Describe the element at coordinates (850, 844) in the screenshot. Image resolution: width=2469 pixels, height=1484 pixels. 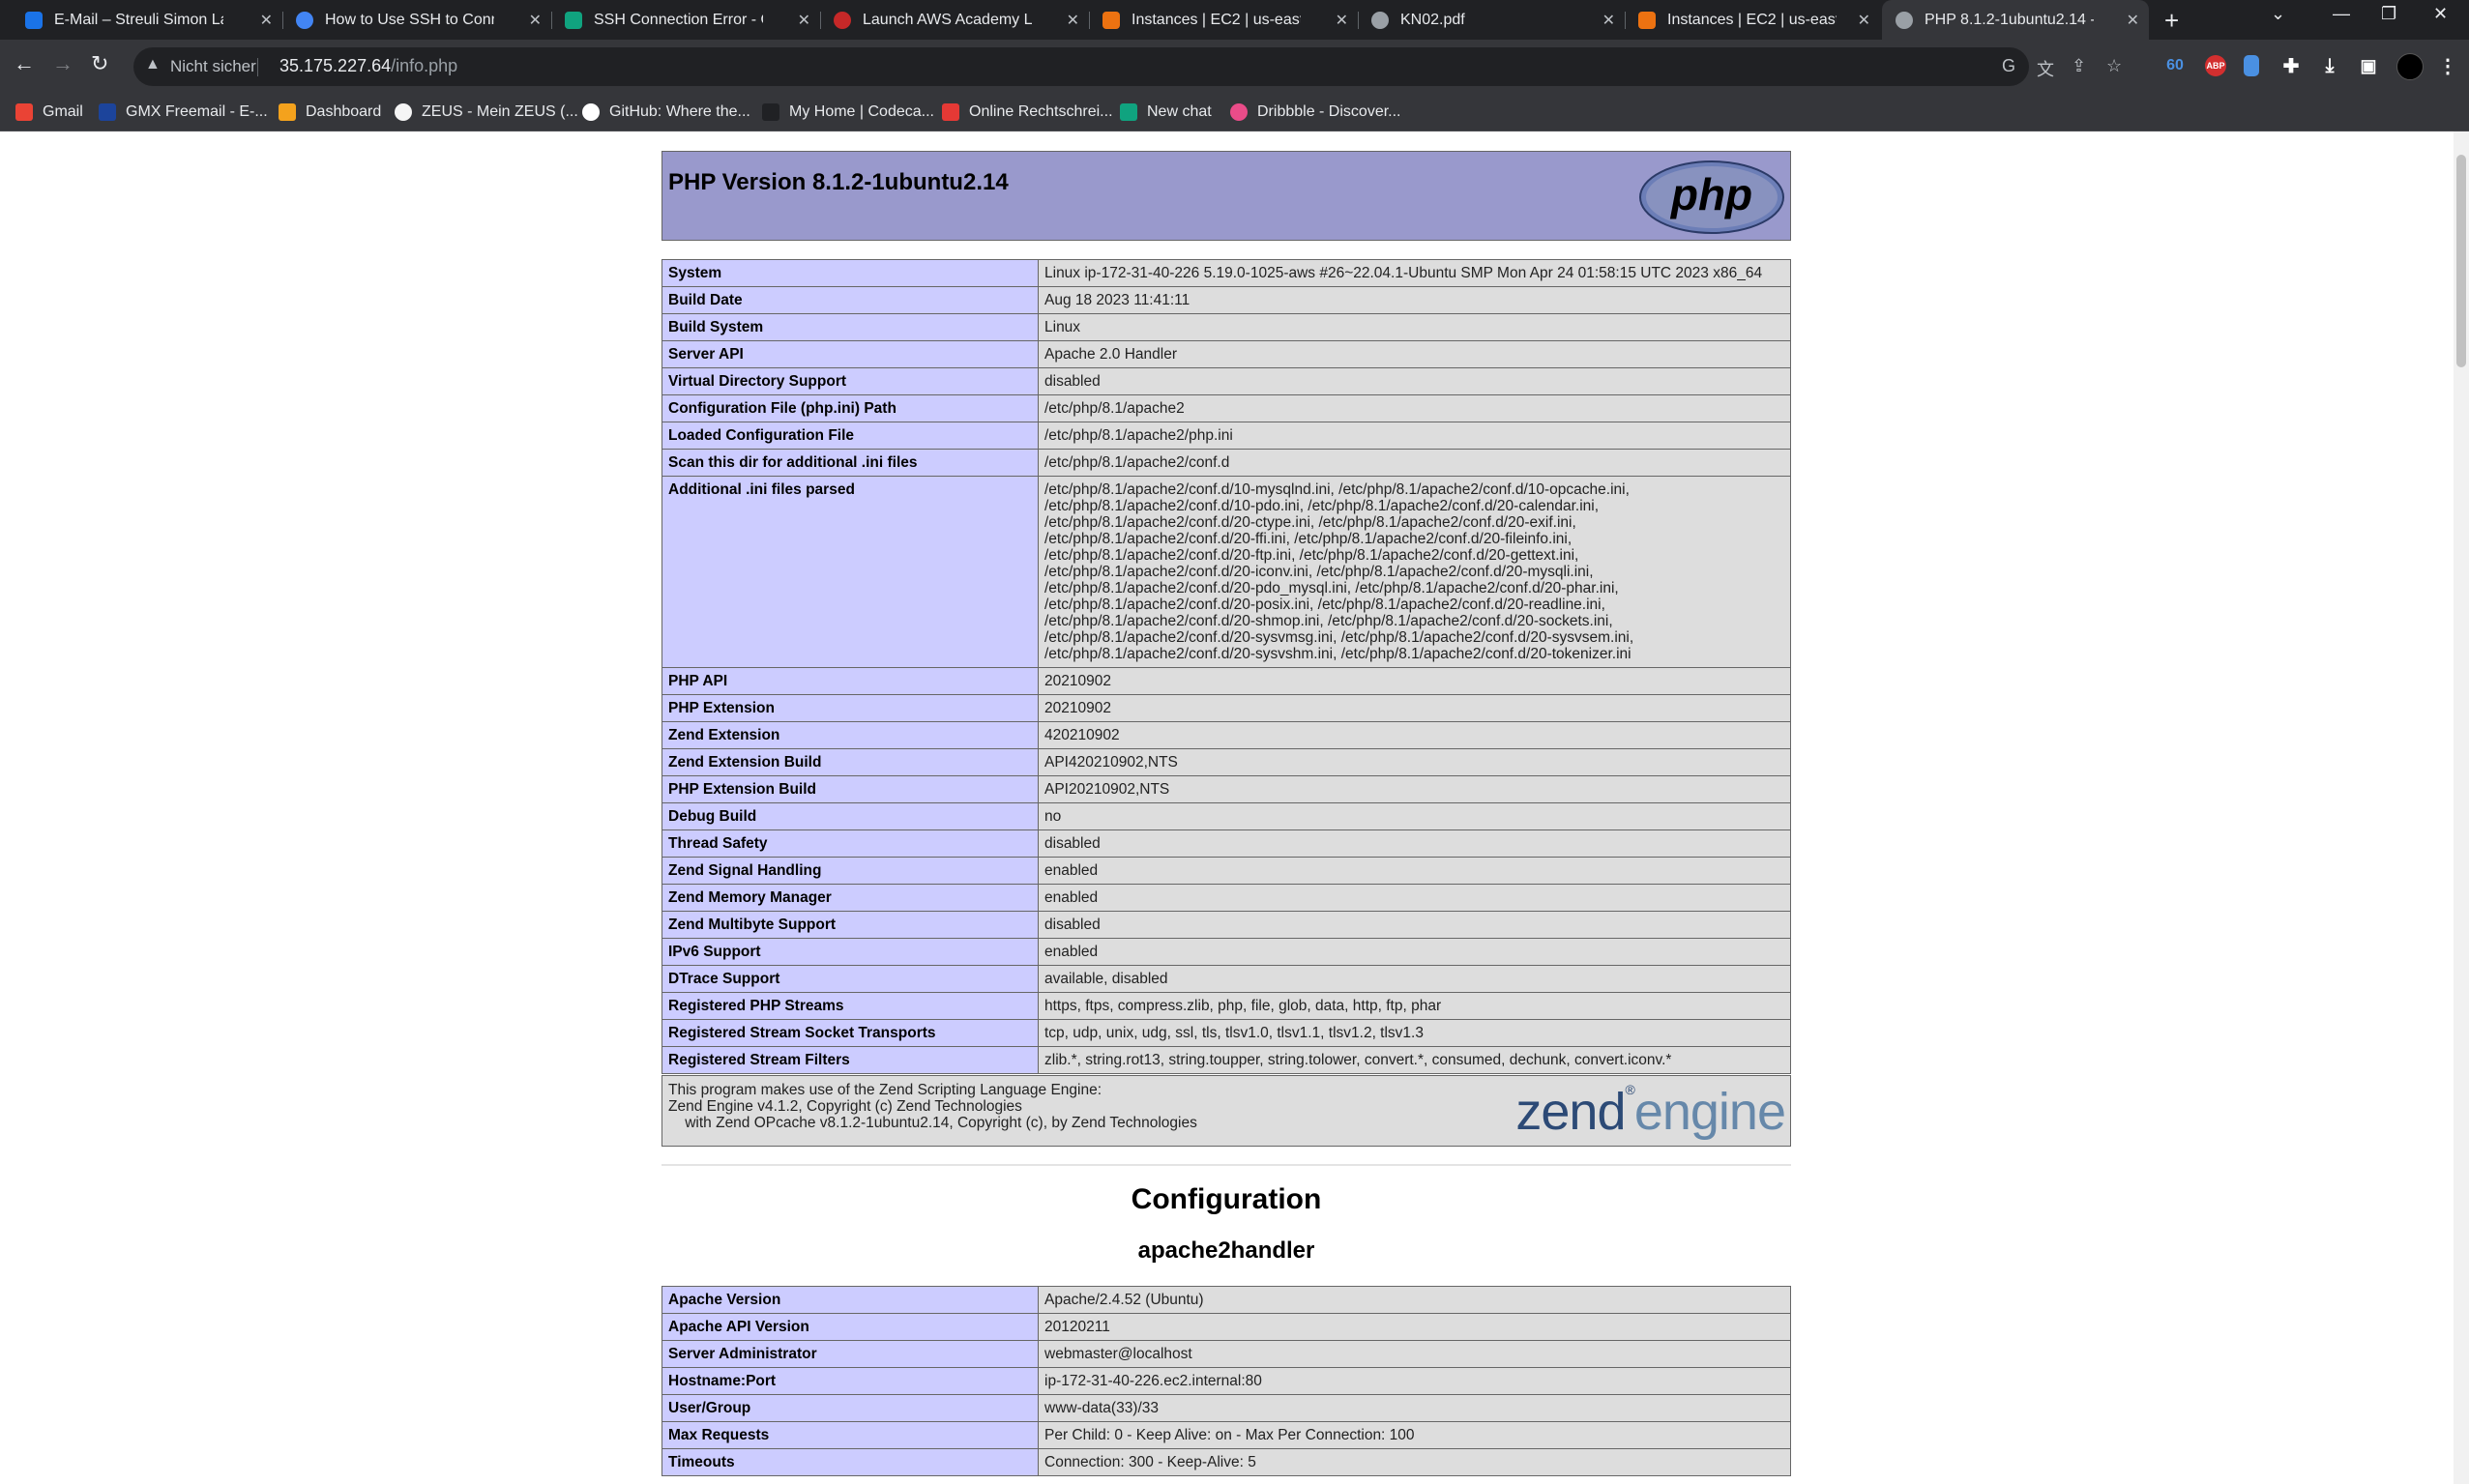
I see `row-key: Thread Safety` at that location.